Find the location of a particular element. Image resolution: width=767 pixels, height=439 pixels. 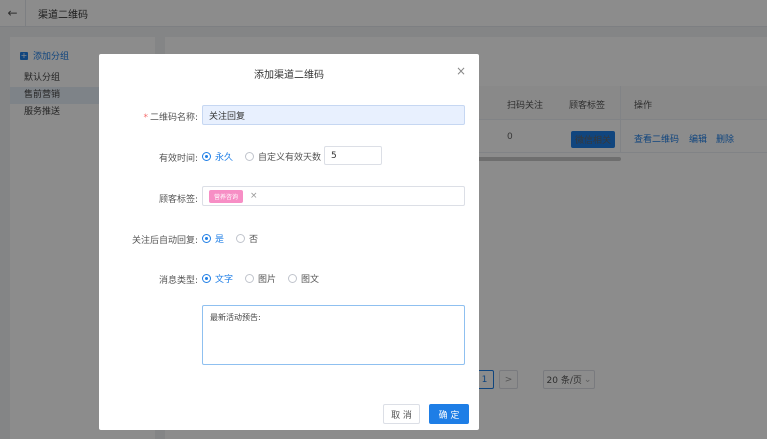

message-type-radio-group: 文字 图片 图文 is located at coordinates (266, 278).